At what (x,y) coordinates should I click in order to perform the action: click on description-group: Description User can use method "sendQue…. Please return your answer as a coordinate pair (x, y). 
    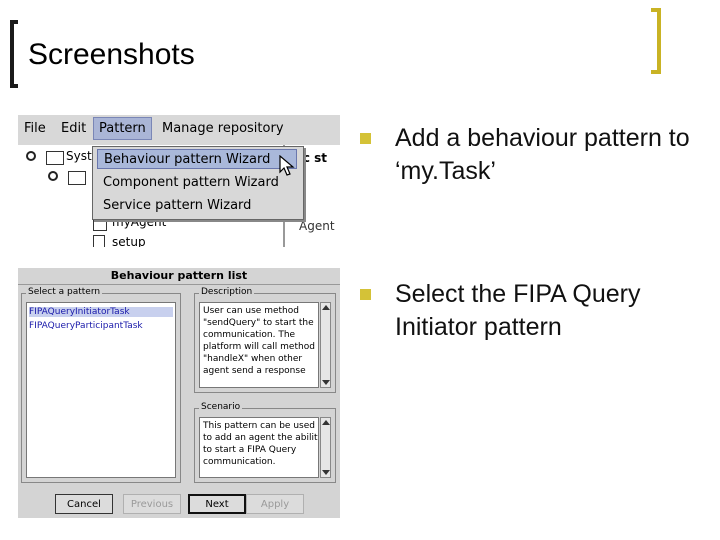
    Looking at the image, I should click on (265, 340).